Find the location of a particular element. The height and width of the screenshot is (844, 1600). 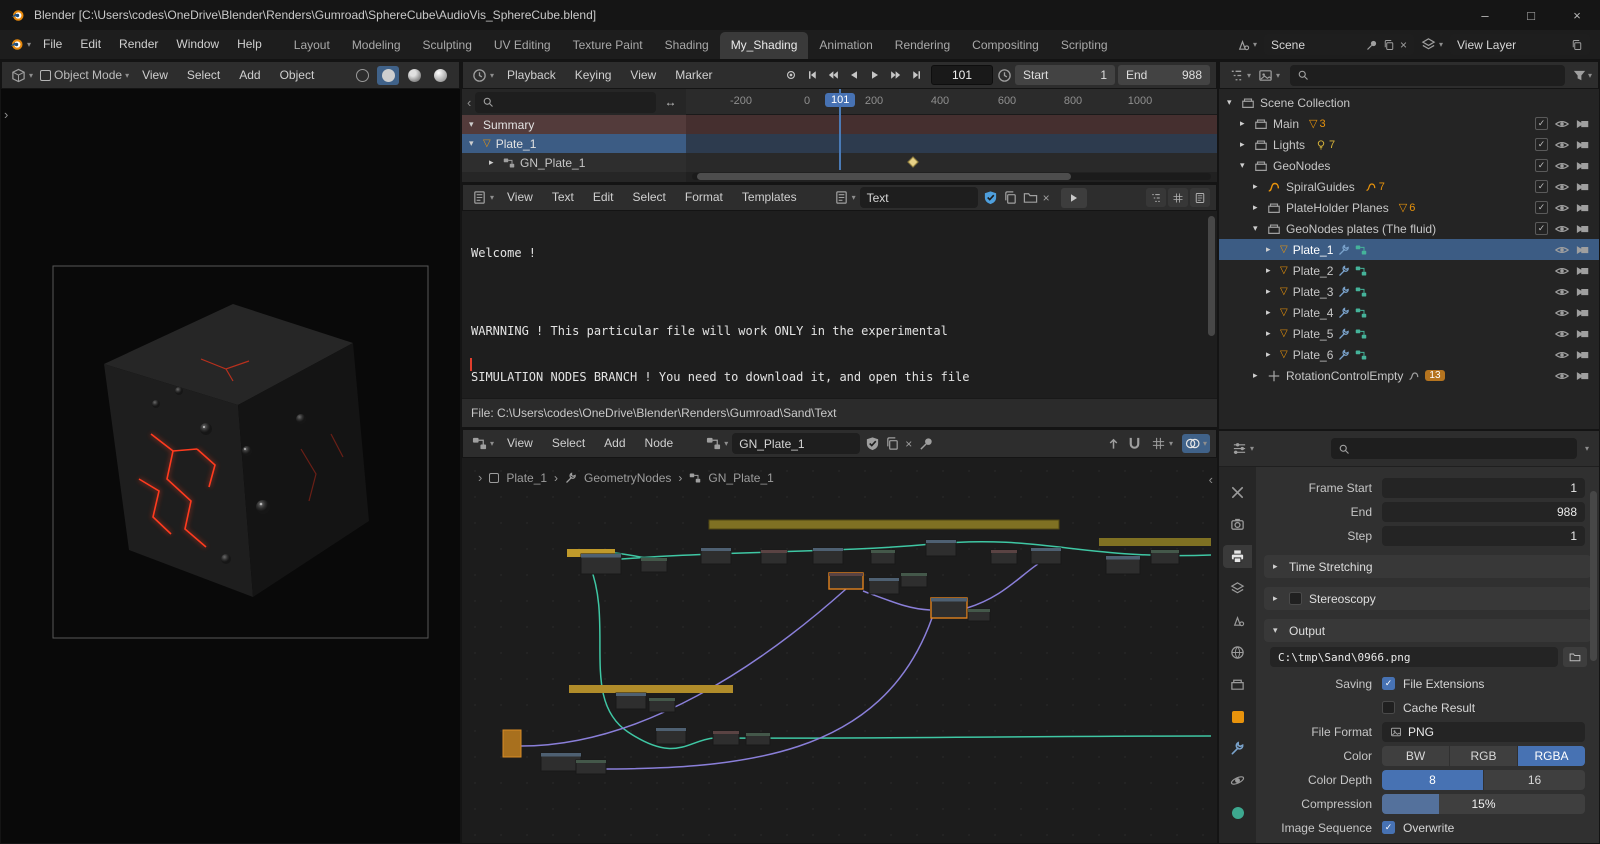

outliner-row-plate-5: ▸ ▽ Plate_5 is located at coordinates (1409, 333).